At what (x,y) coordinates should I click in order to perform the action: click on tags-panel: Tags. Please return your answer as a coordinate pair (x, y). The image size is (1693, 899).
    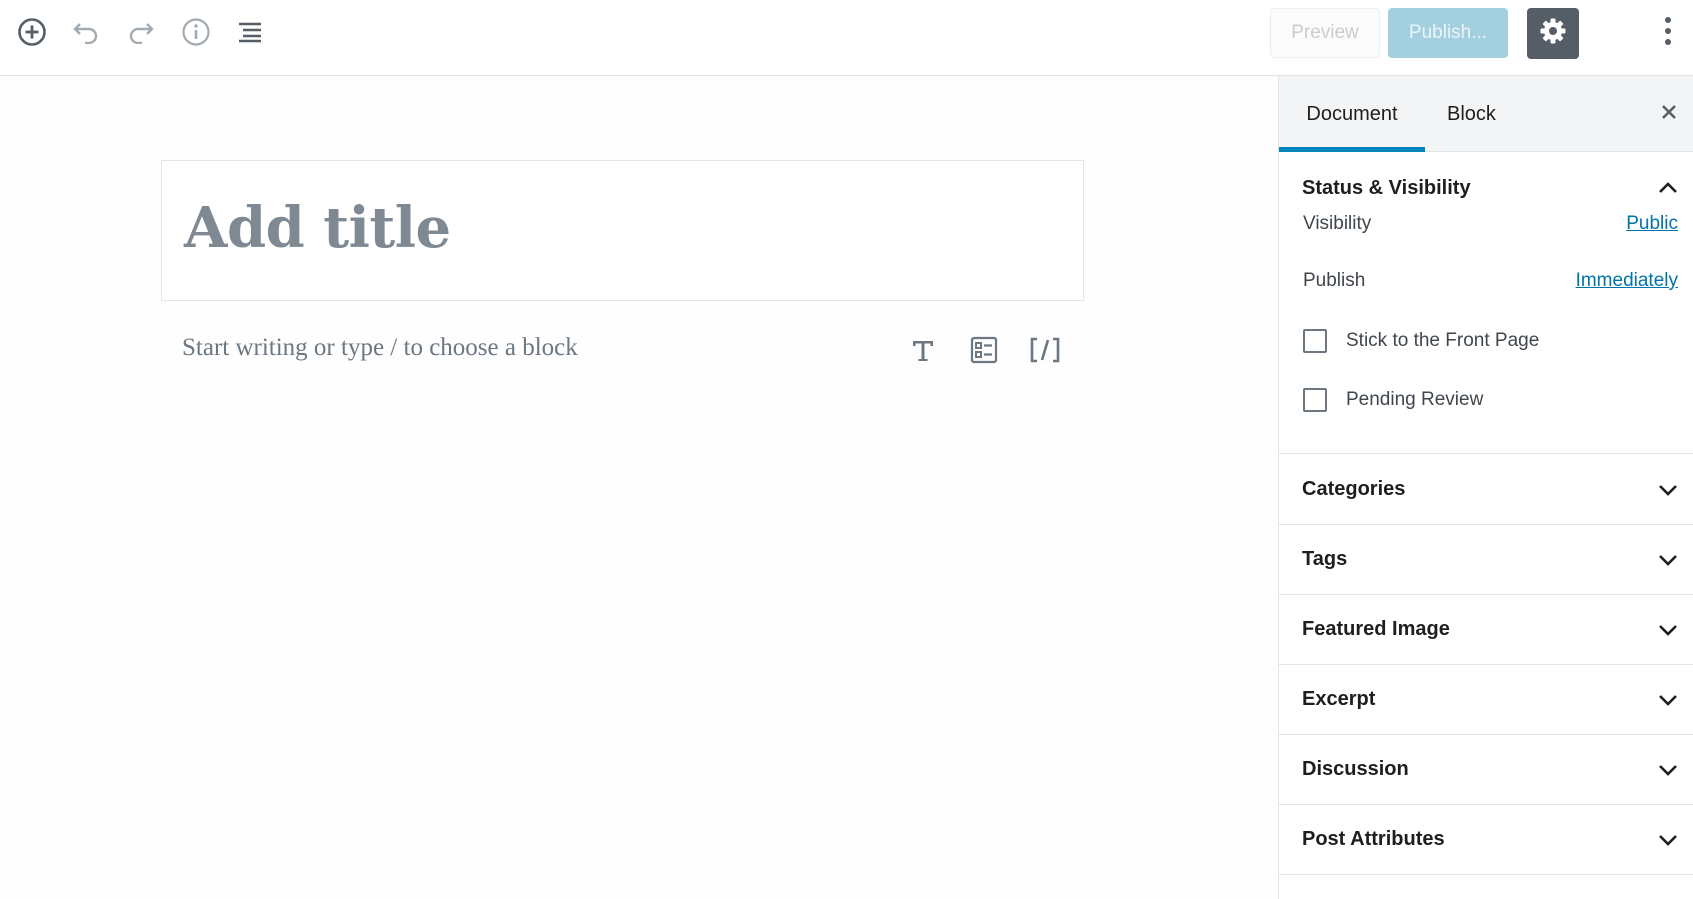
    Looking at the image, I should click on (1486, 560).